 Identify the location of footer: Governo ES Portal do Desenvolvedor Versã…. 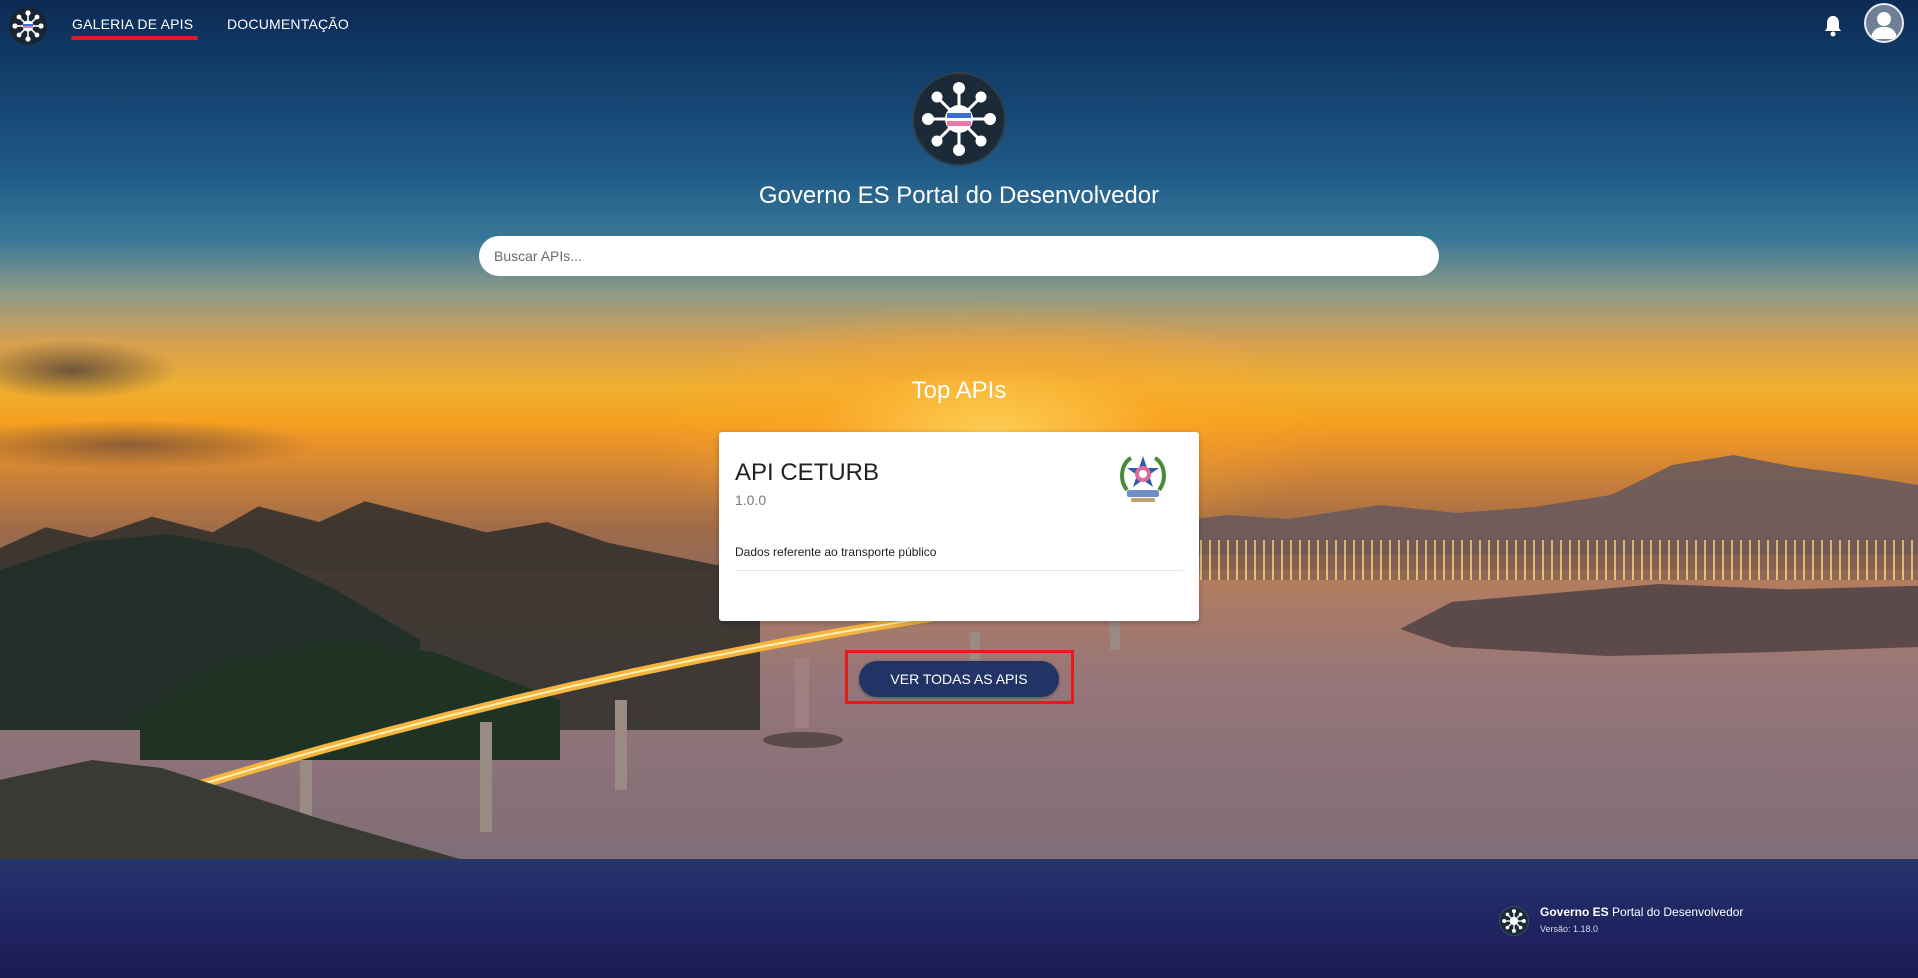
(959, 918).